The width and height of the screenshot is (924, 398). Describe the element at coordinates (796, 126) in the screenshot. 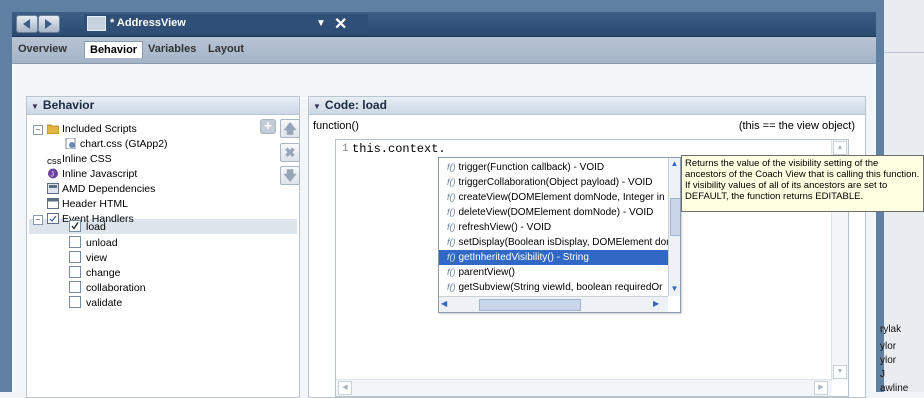

I see `function-note: (this == the view object)` at that location.